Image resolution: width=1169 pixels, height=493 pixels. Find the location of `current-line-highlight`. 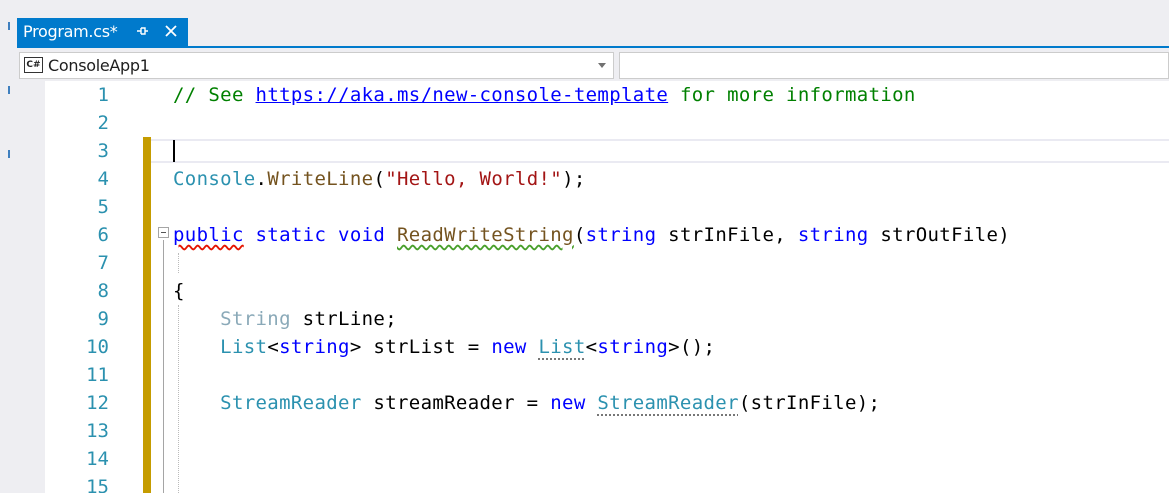

current-line-highlight is located at coordinates (660, 151).